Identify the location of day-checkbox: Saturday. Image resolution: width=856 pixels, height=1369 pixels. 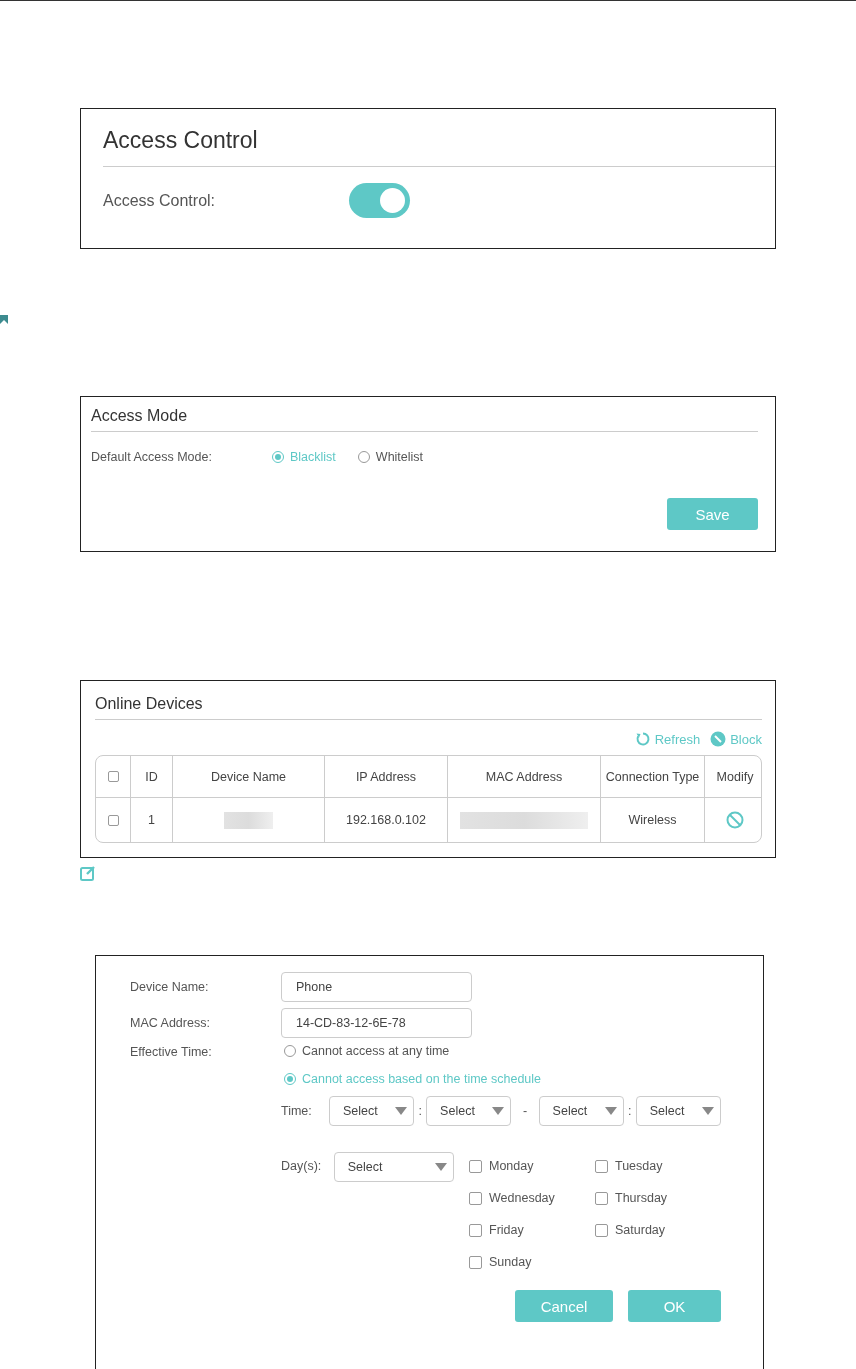
(658, 1230).